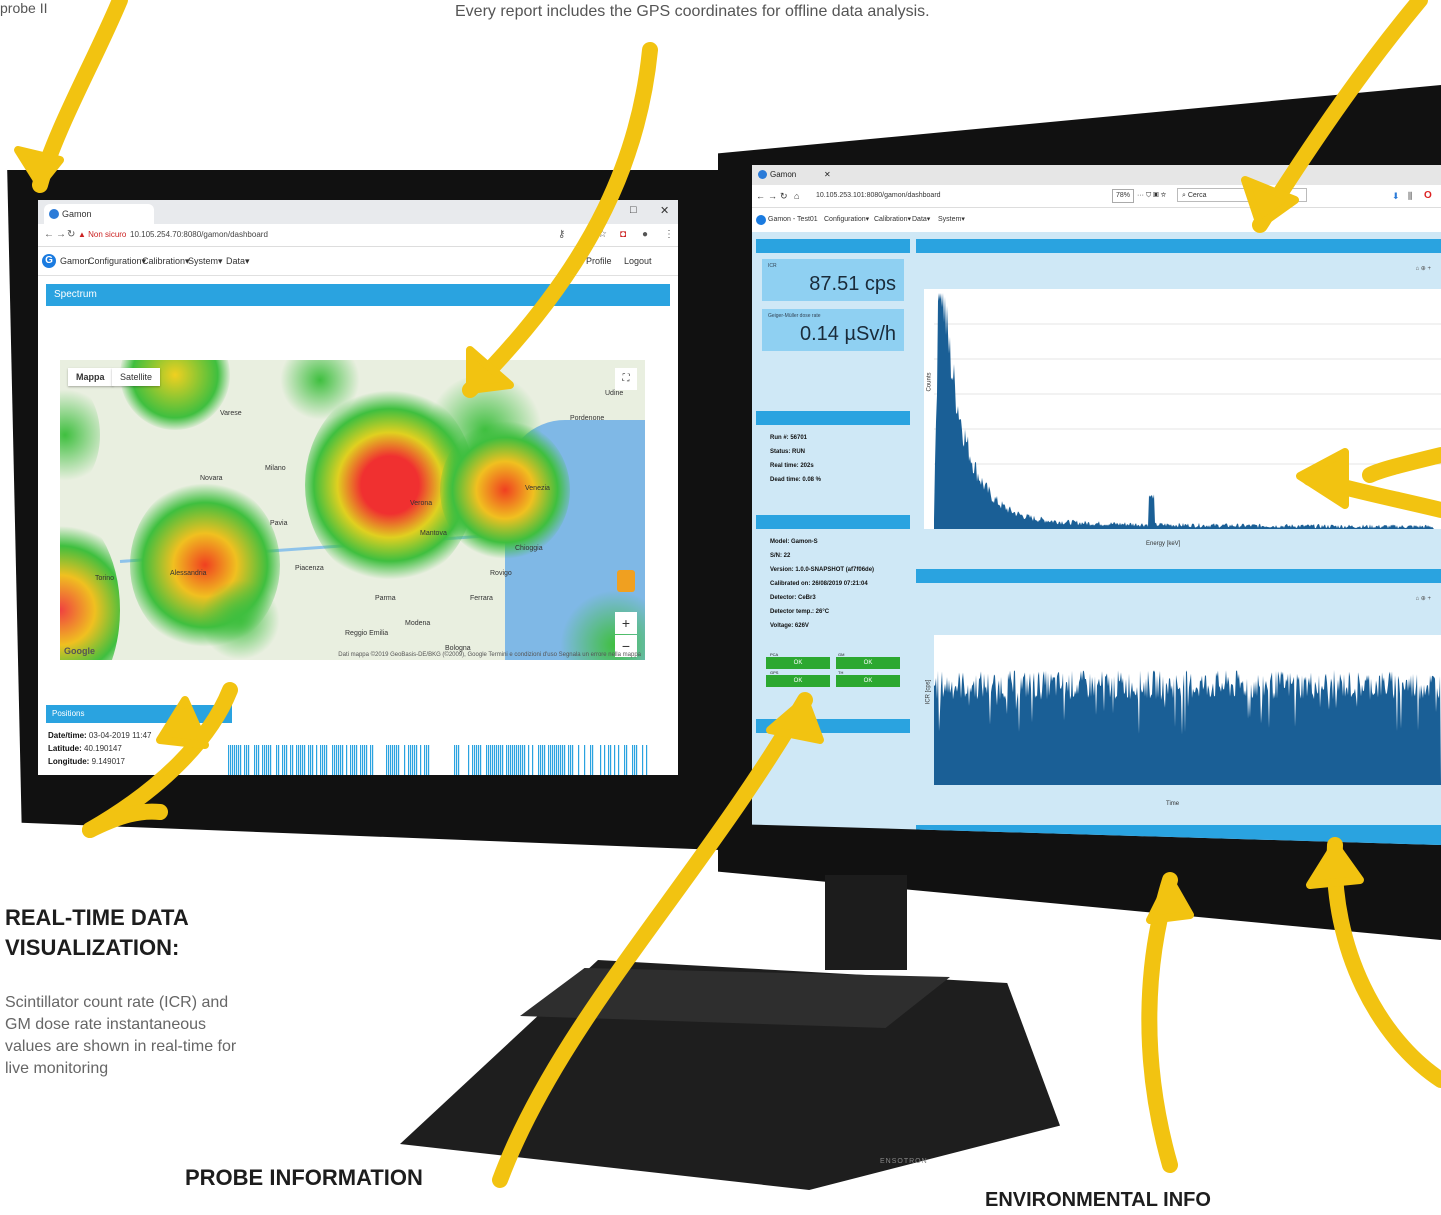  Describe the element at coordinates (928, 692) in the screenshot. I see `trend-y-label: ICR [cps]` at that location.